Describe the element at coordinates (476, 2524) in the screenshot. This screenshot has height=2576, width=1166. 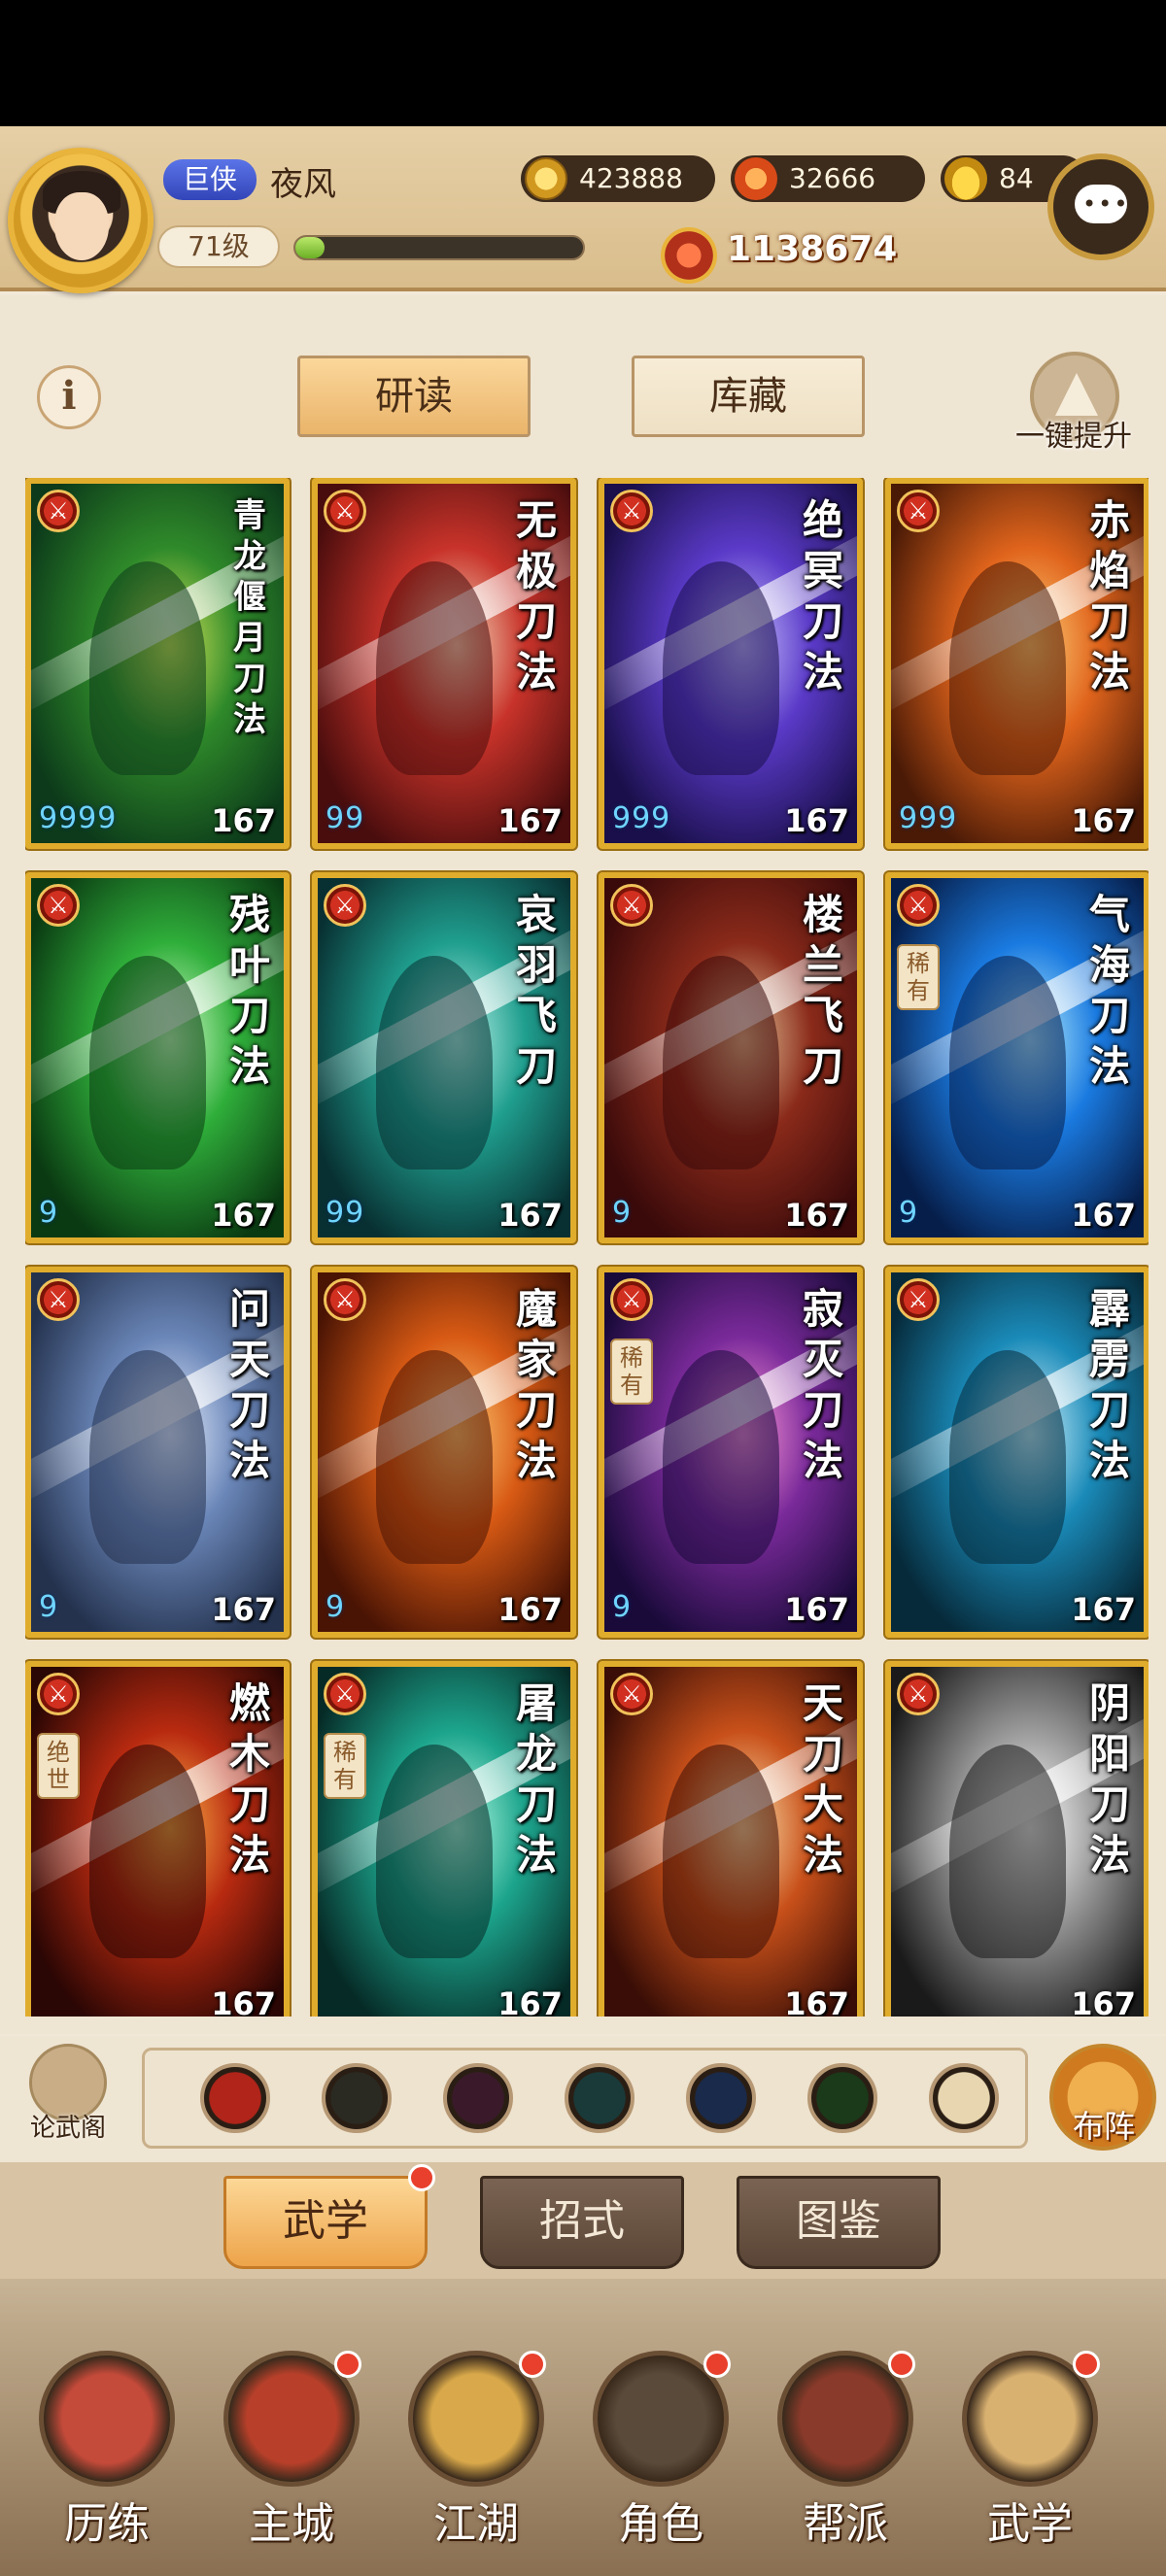
I see `nav-label: 江湖` at that location.